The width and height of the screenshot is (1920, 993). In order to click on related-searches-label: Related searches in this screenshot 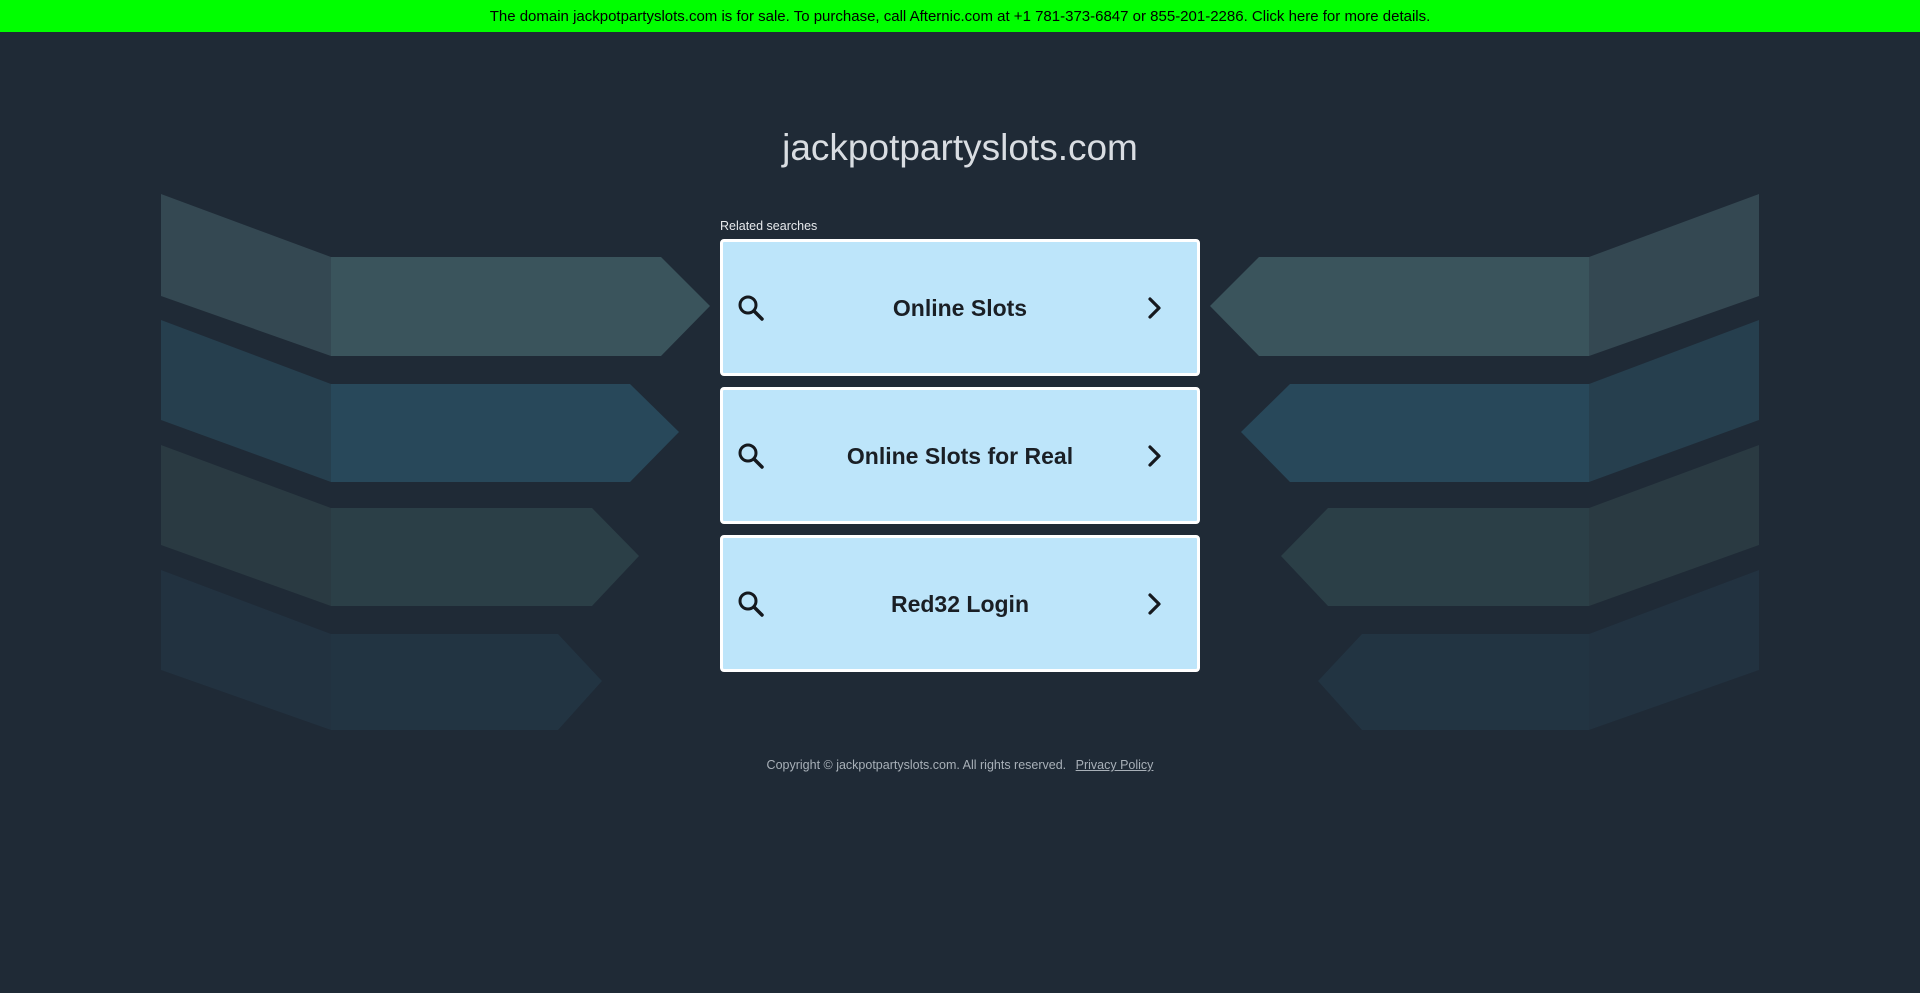, I will do `click(769, 226)`.